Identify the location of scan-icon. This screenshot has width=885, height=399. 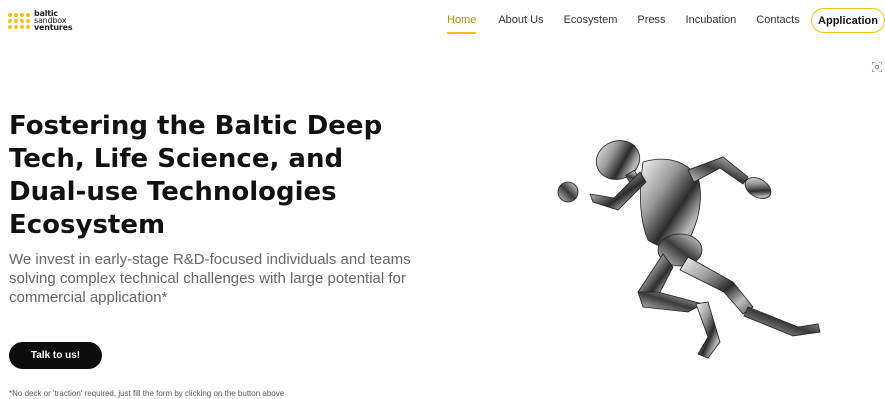
(877, 67).